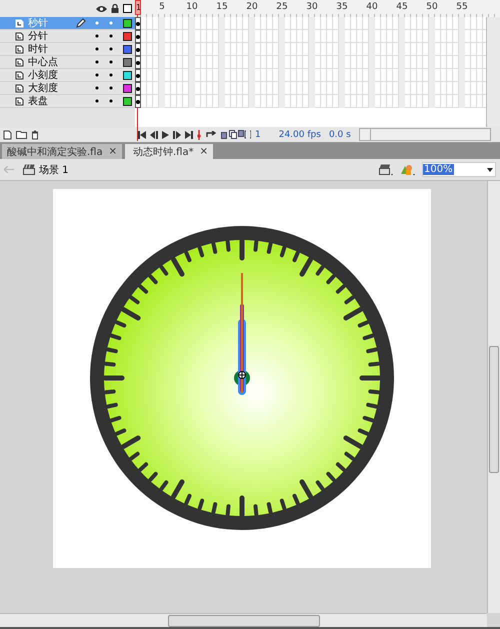 This screenshot has width=500, height=629. What do you see at coordinates (252, 7) in the screenshot?
I see `frame-number: 20` at bounding box center [252, 7].